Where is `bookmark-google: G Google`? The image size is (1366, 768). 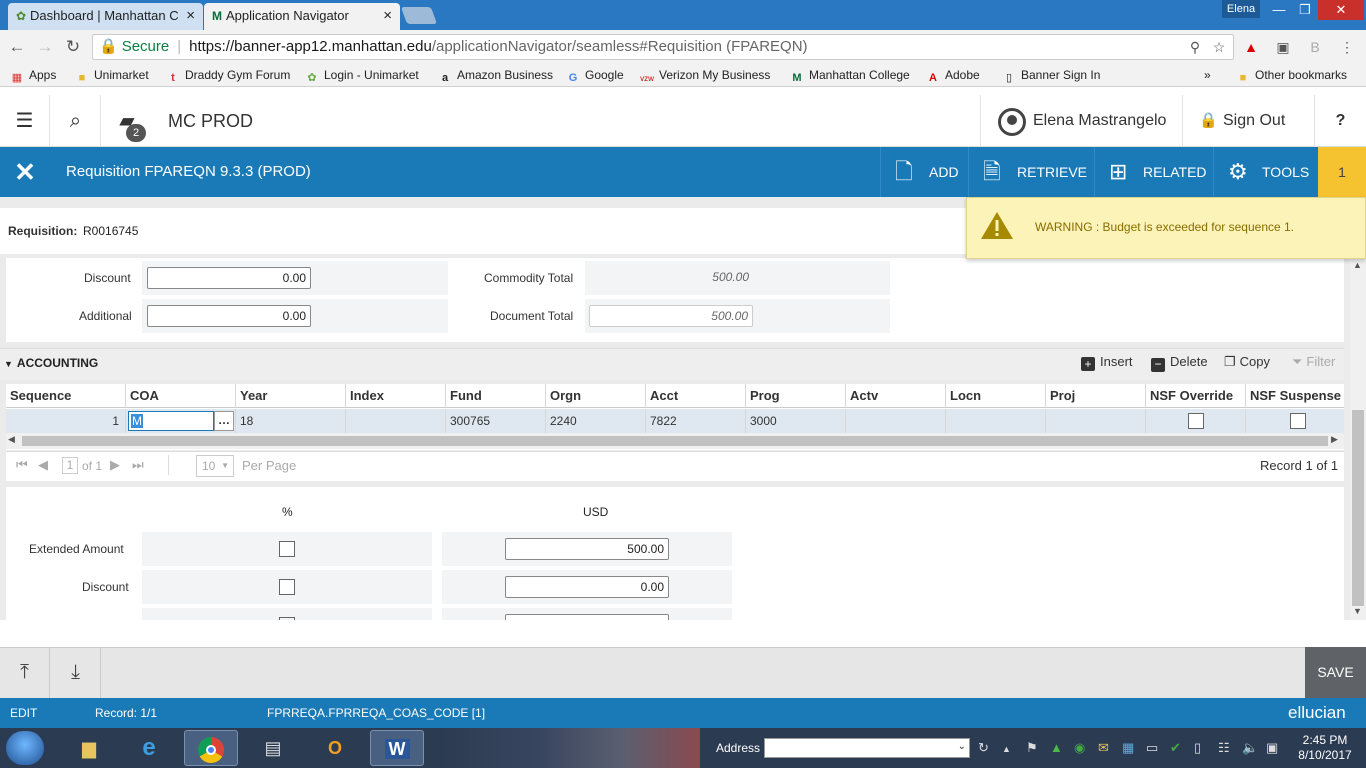 bookmark-google: G Google is located at coordinates (595, 75).